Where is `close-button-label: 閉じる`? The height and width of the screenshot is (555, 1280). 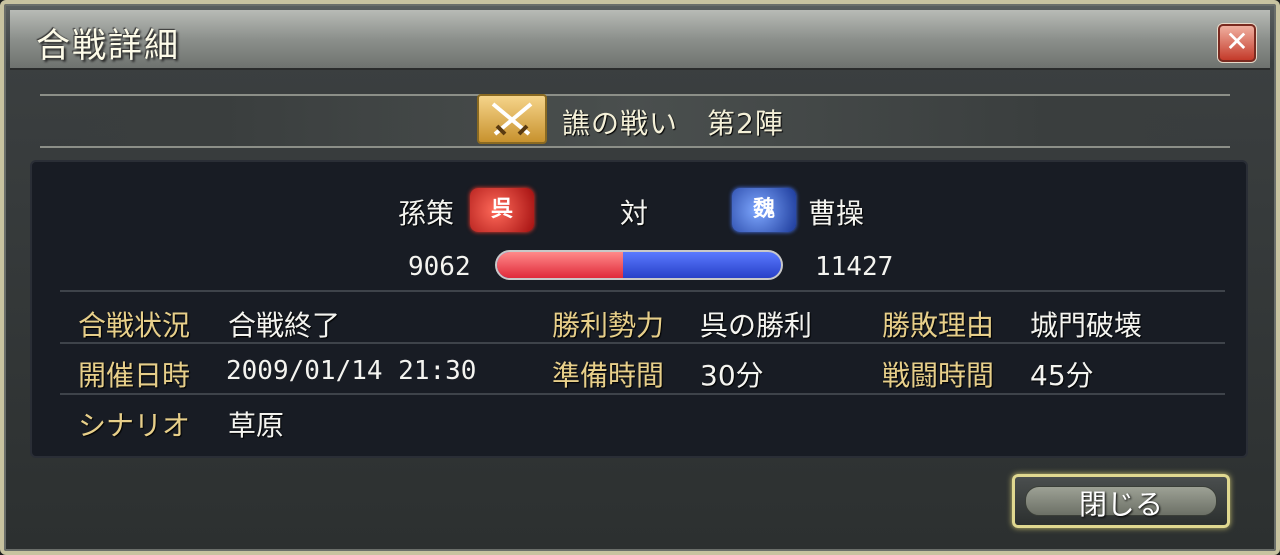
close-button-label: 閉じる is located at coordinates (1120, 504).